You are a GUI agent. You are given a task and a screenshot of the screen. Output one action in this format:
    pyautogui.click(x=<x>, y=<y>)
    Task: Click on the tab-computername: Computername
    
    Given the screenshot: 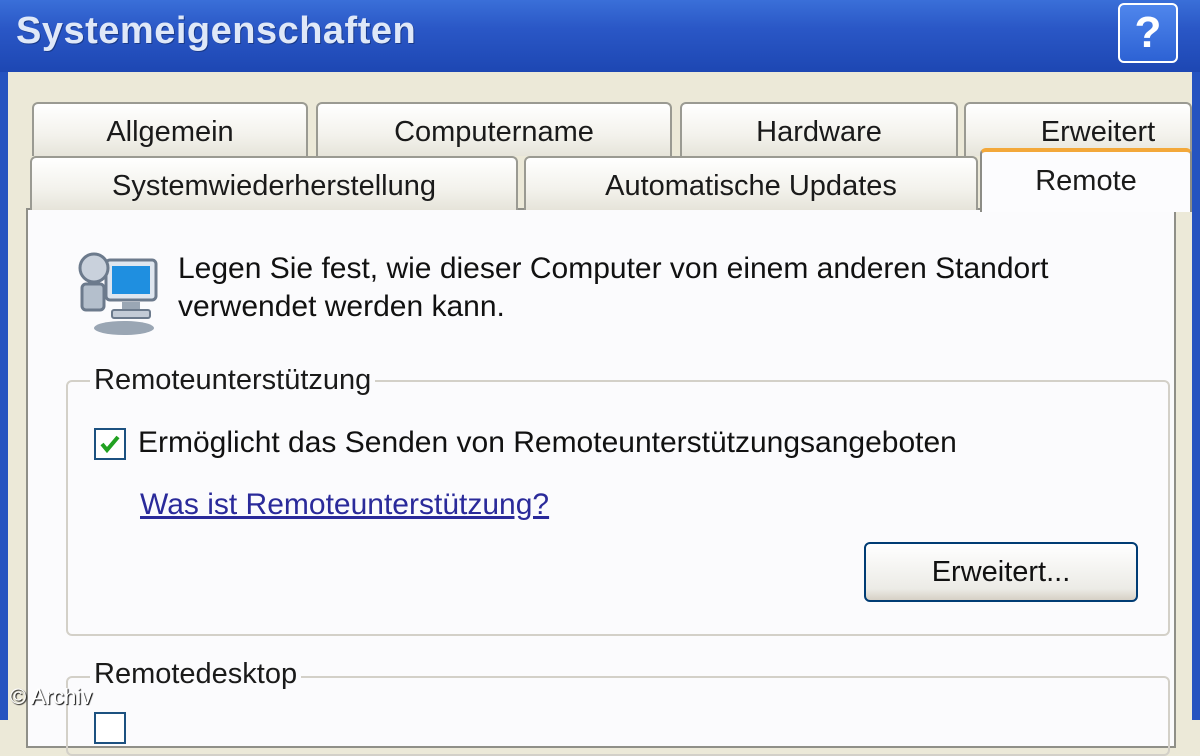 What is the action you would take?
    pyautogui.click(x=494, y=129)
    